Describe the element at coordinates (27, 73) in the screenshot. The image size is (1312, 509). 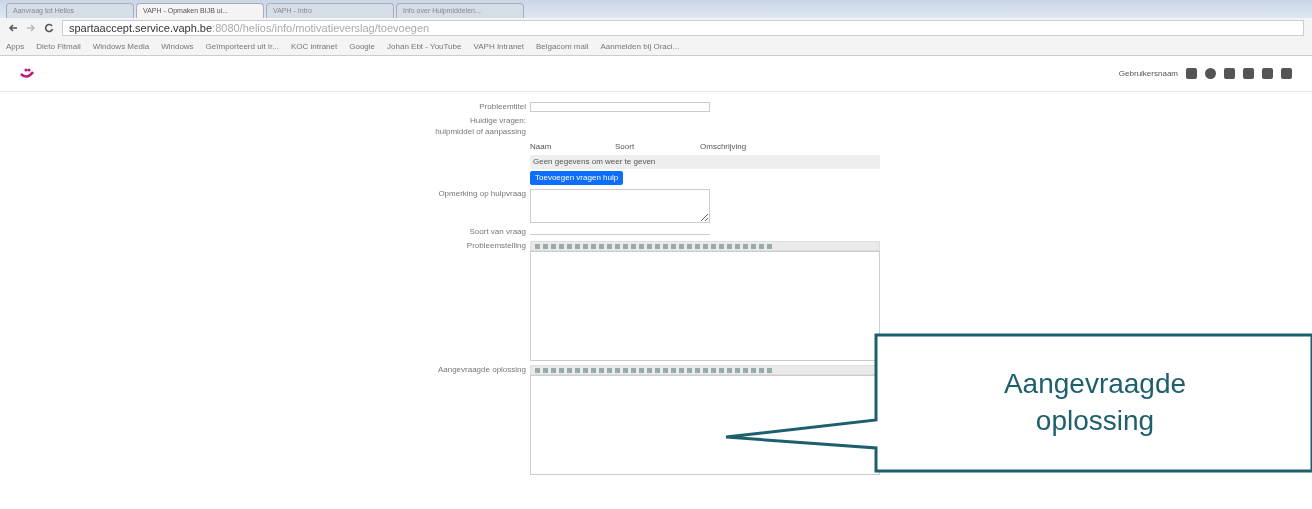
I see `logo-icon` at that location.